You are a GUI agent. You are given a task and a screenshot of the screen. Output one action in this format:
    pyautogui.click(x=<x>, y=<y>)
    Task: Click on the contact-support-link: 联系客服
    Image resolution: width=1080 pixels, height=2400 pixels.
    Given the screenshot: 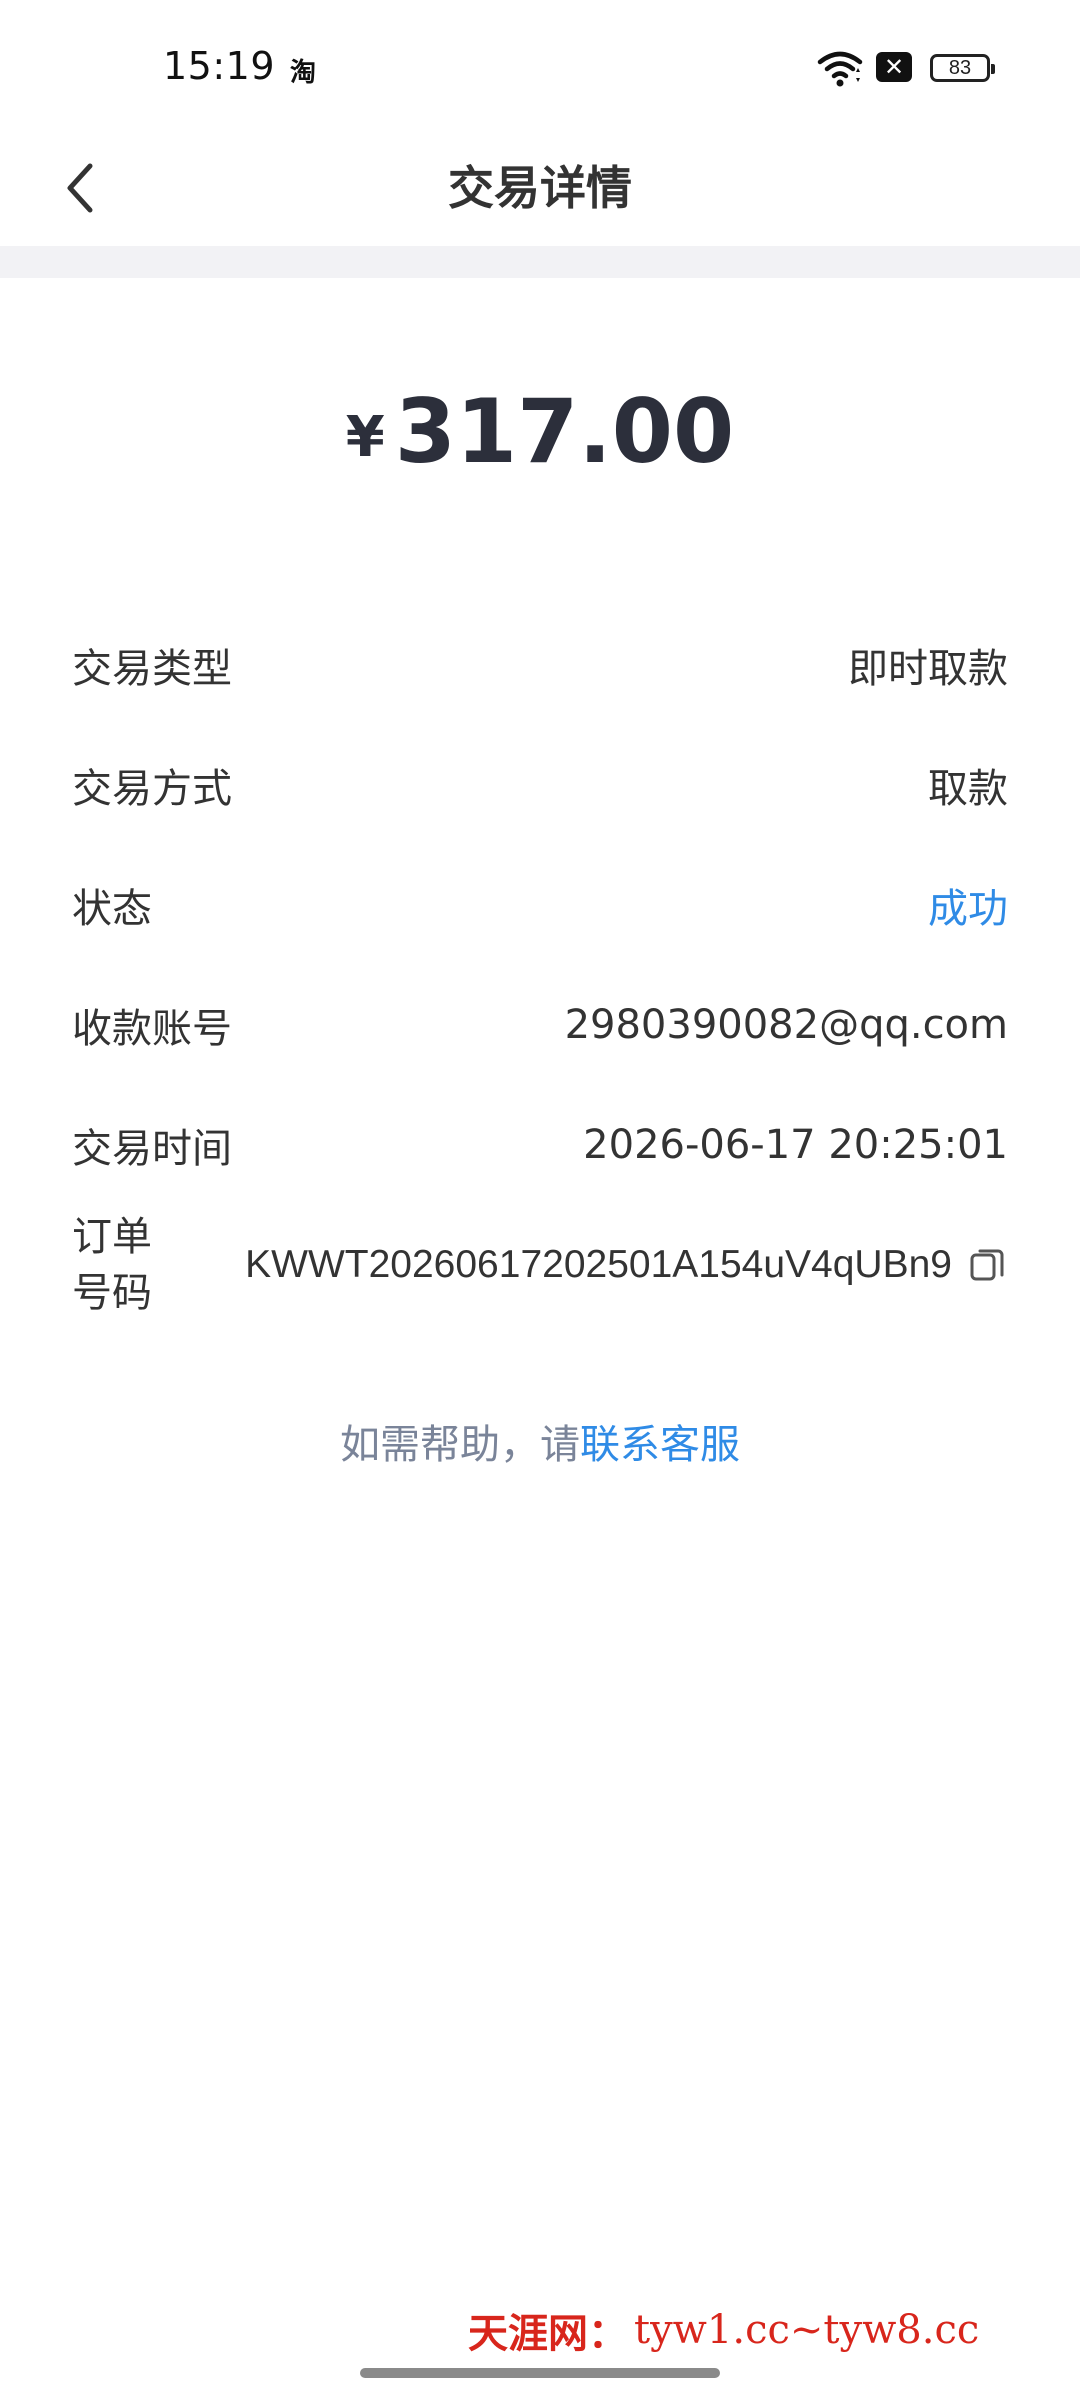 What is the action you would take?
    pyautogui.click(x=660, y=1445)
    